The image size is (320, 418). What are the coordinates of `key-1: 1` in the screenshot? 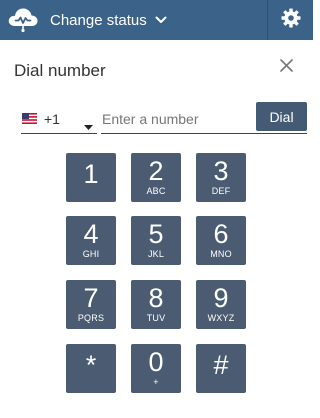 It's located at (91, 177).